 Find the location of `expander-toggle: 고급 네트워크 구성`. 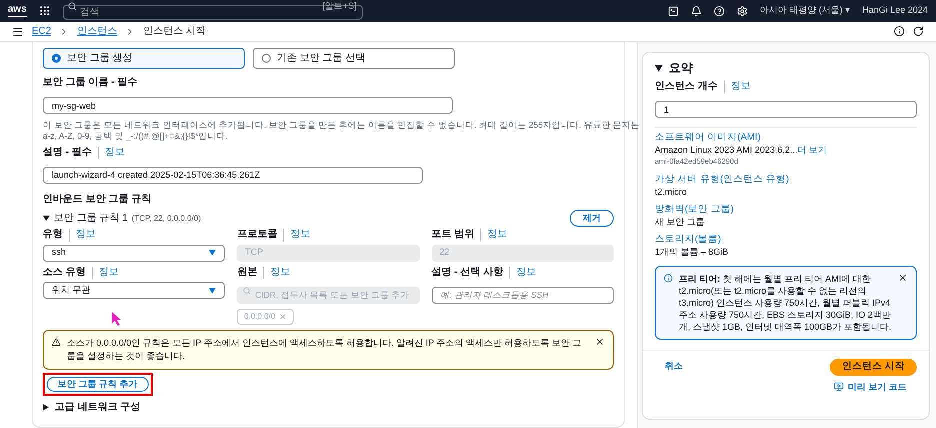

expander-toggle: 고급 네트워크 구성 is located at coordinates (98, 407).